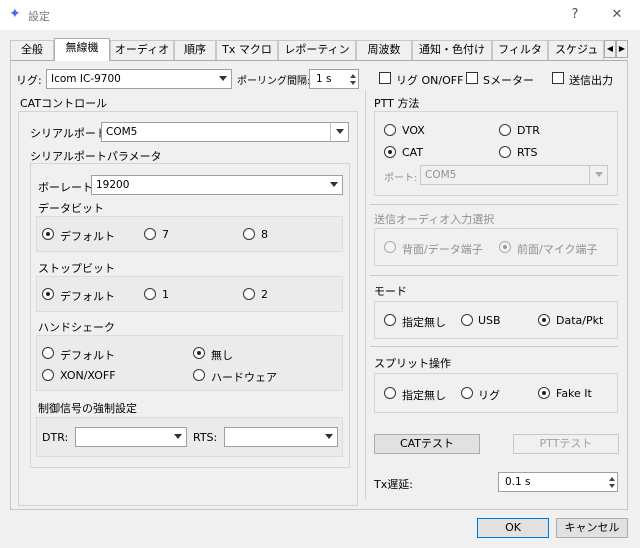 This screenshot has height=548, width=640. Describe the element at coordinates (574, 393) in the screenshot. I see `split-fakeit-label: Fake It` at that location.